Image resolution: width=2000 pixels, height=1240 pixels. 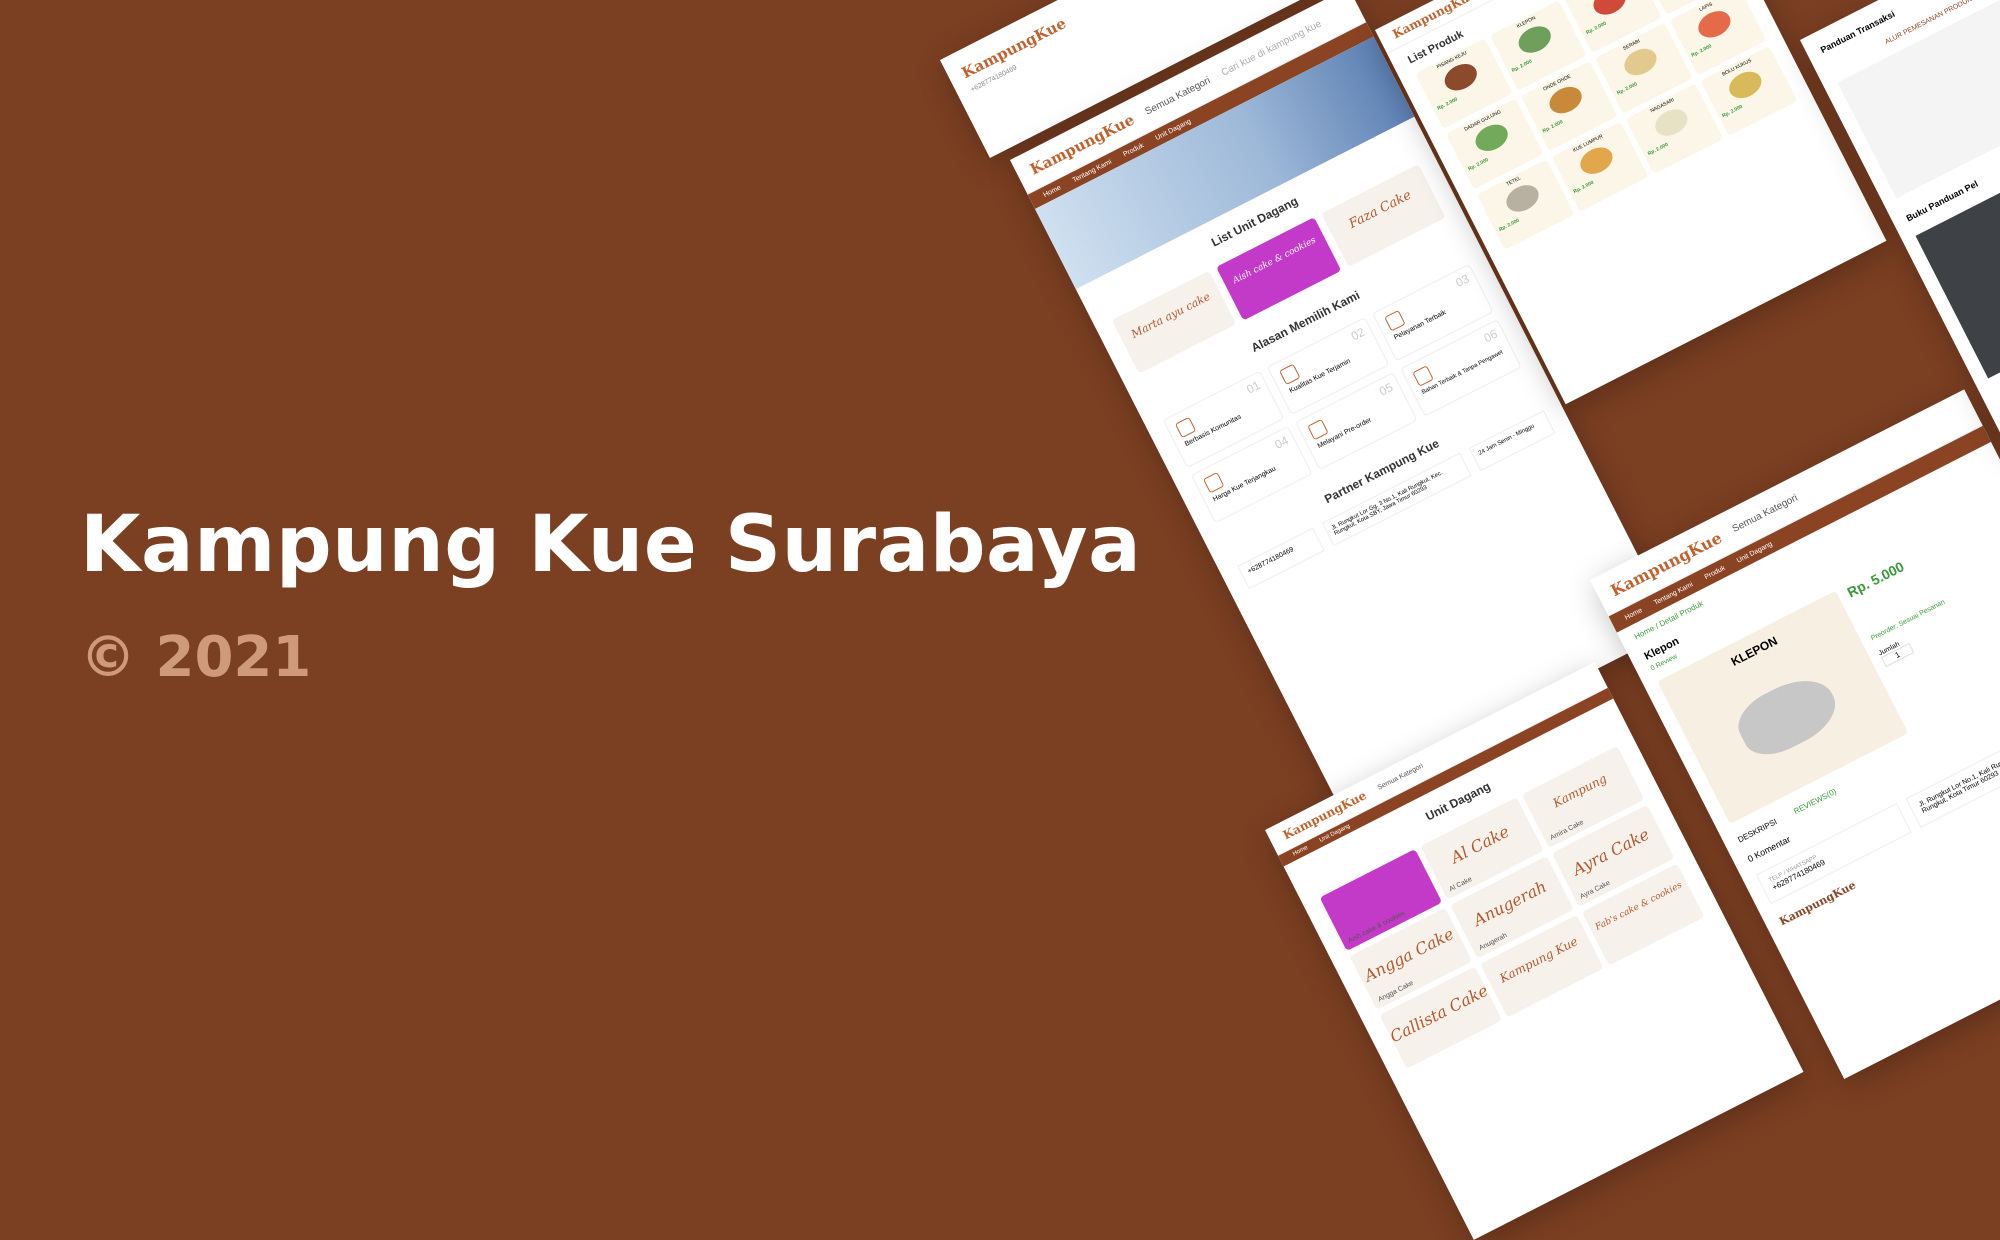 What do you see at coordinates (196, 657) in the screenshot?
I see `hero-copyright: © 2021` at bounding box center [196, 657].